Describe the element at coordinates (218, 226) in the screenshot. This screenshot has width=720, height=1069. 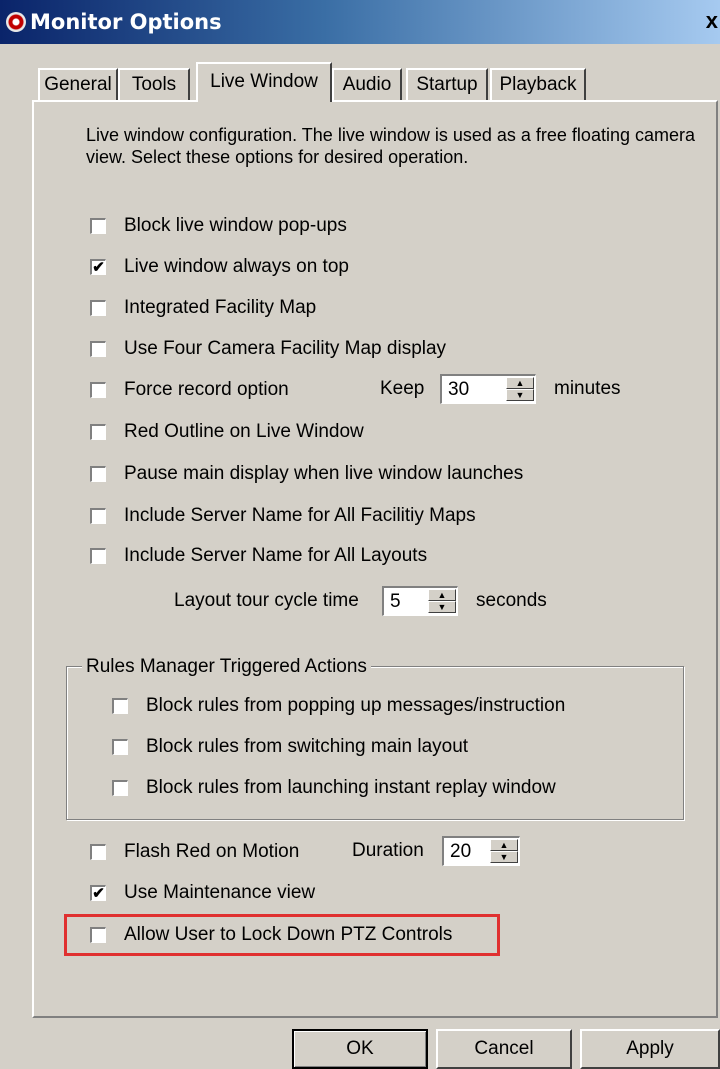
I see `option-block-popups: Block live window pop-ups` at that location.